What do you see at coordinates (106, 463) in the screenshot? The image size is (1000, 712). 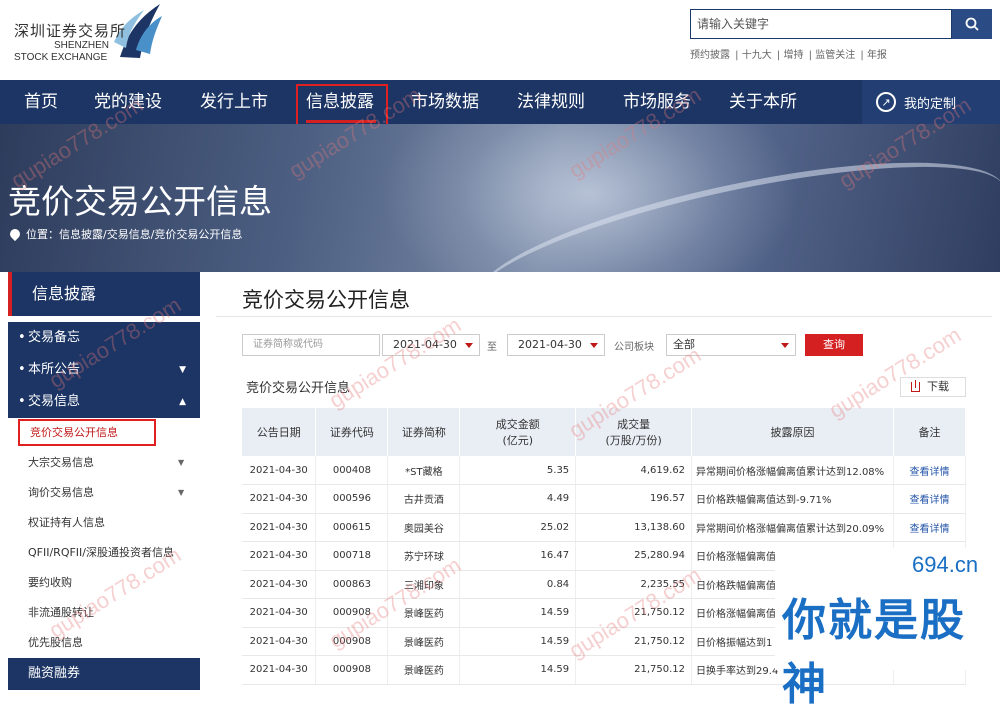 I see `sidebar-sub-block: 大宗交易信息 ▼` at bounding box center [106, 463].